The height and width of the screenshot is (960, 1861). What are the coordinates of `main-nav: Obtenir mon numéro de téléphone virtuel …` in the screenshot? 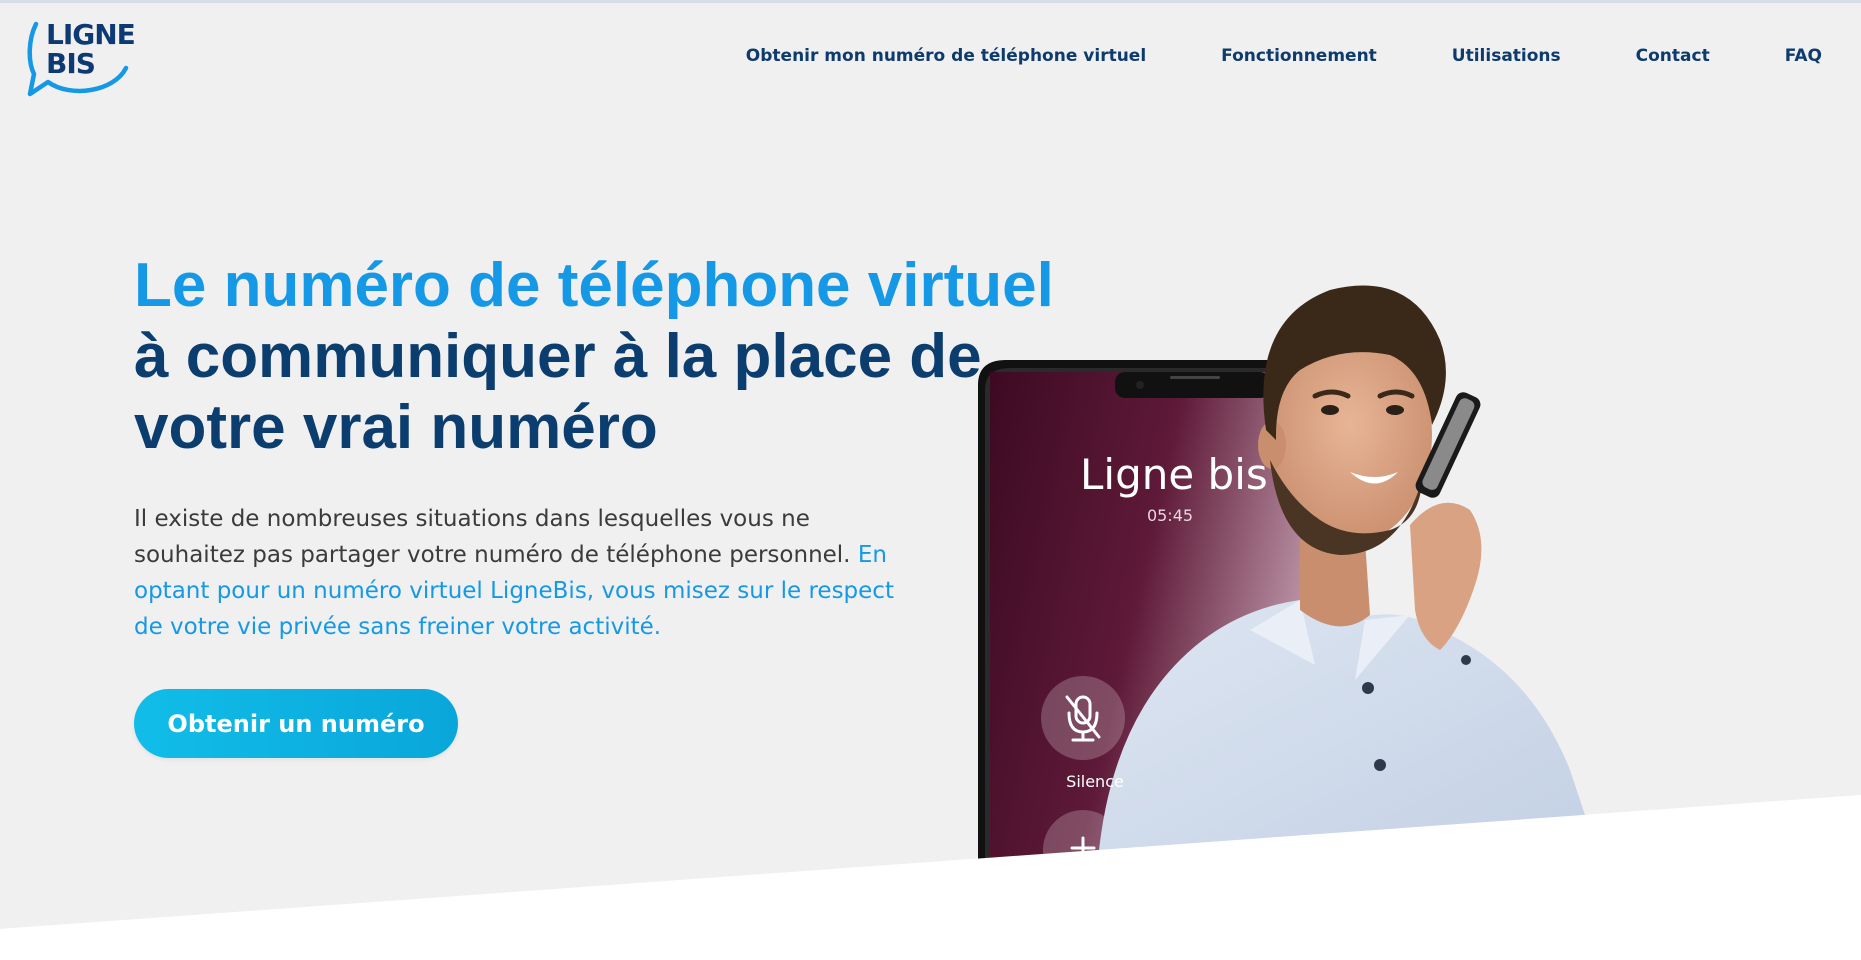 It's located at (1284, 56).